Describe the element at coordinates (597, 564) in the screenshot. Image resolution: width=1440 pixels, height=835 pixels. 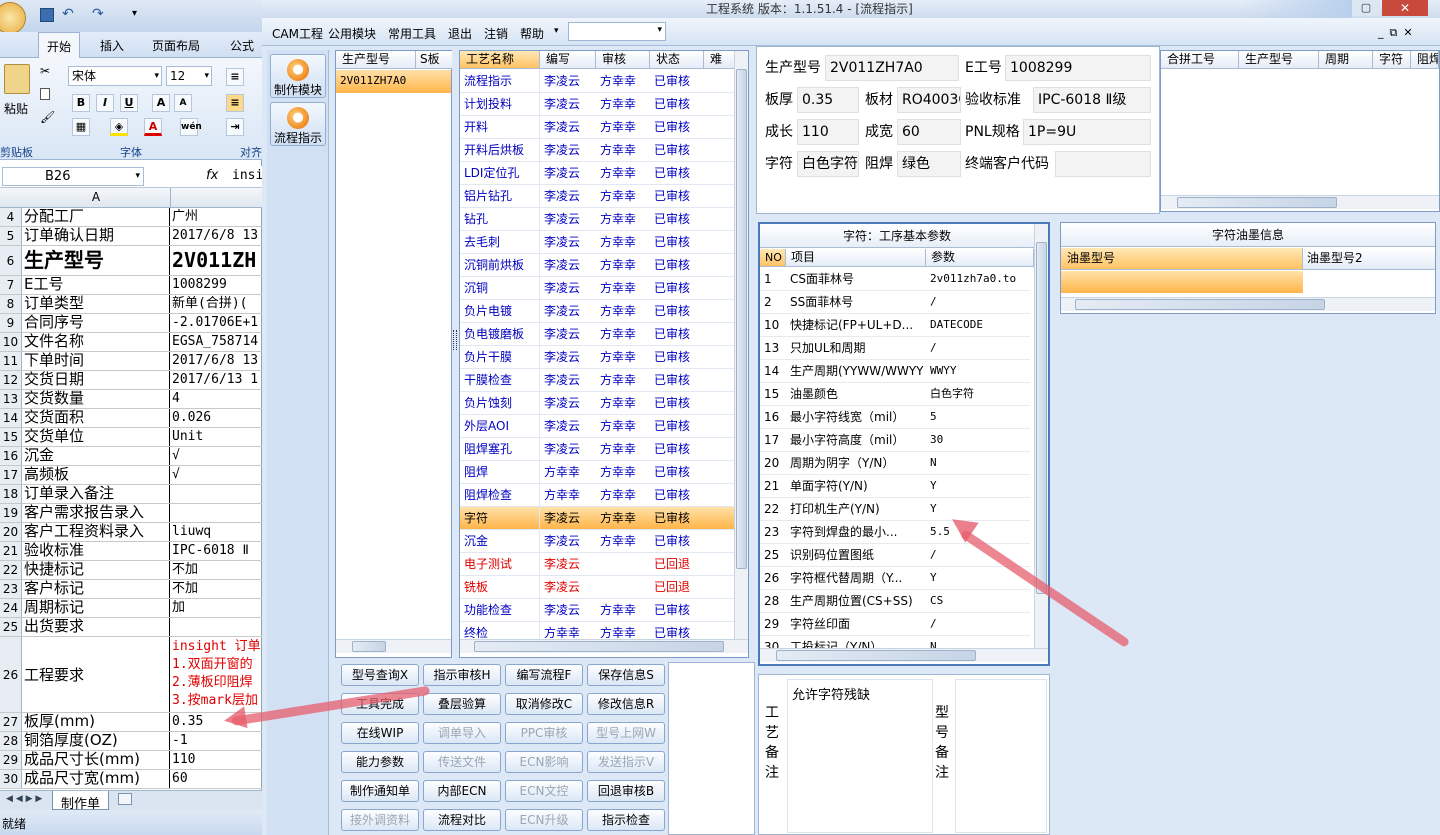
I see `process-row: 电子测试 李凌云 已回退` at that location.